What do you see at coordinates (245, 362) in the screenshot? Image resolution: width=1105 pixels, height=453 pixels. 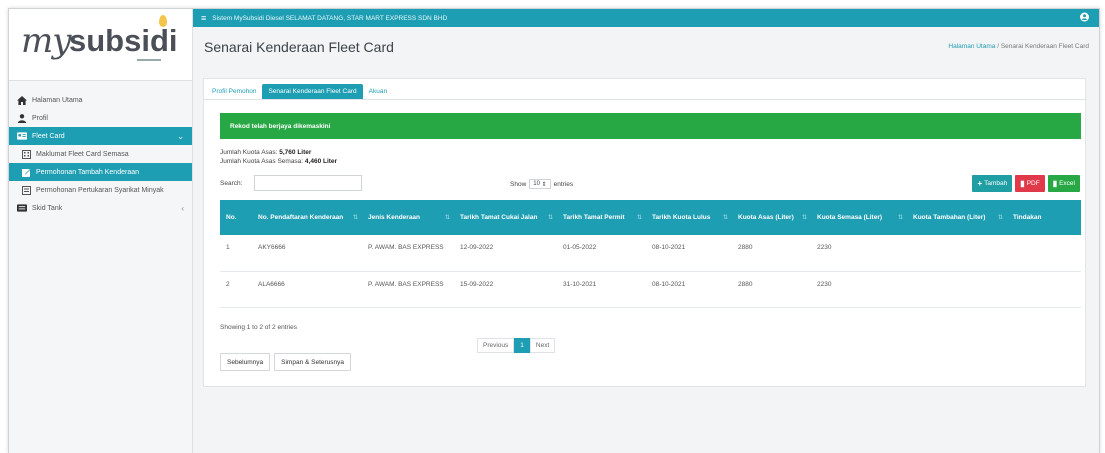 I see `back-button: Sebelumnya` at bounding box center [245, 362].